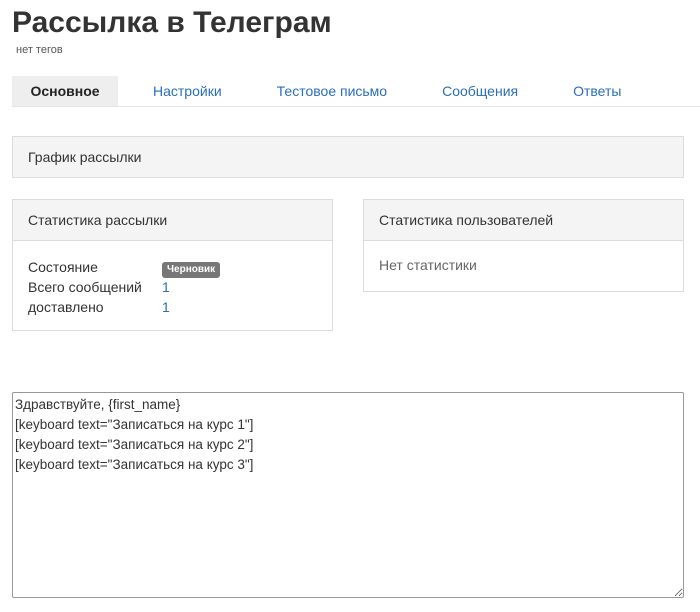  I want to click on schedule-panel-title: График рассылки, so click(348, 157).